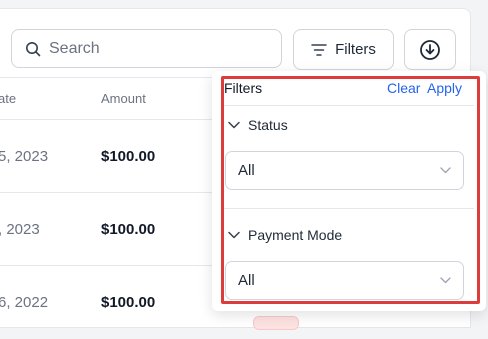  I want to click on search-box, so click(146, 48).